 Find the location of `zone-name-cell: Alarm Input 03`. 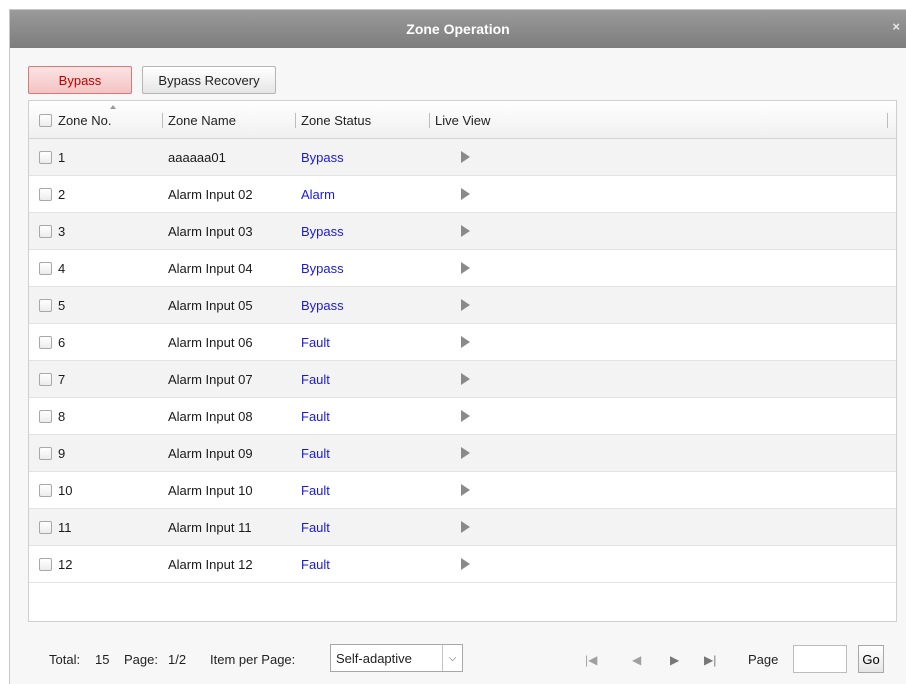

zone-name-cell: Alarm Input 03 is located at coordinates (210, 231).